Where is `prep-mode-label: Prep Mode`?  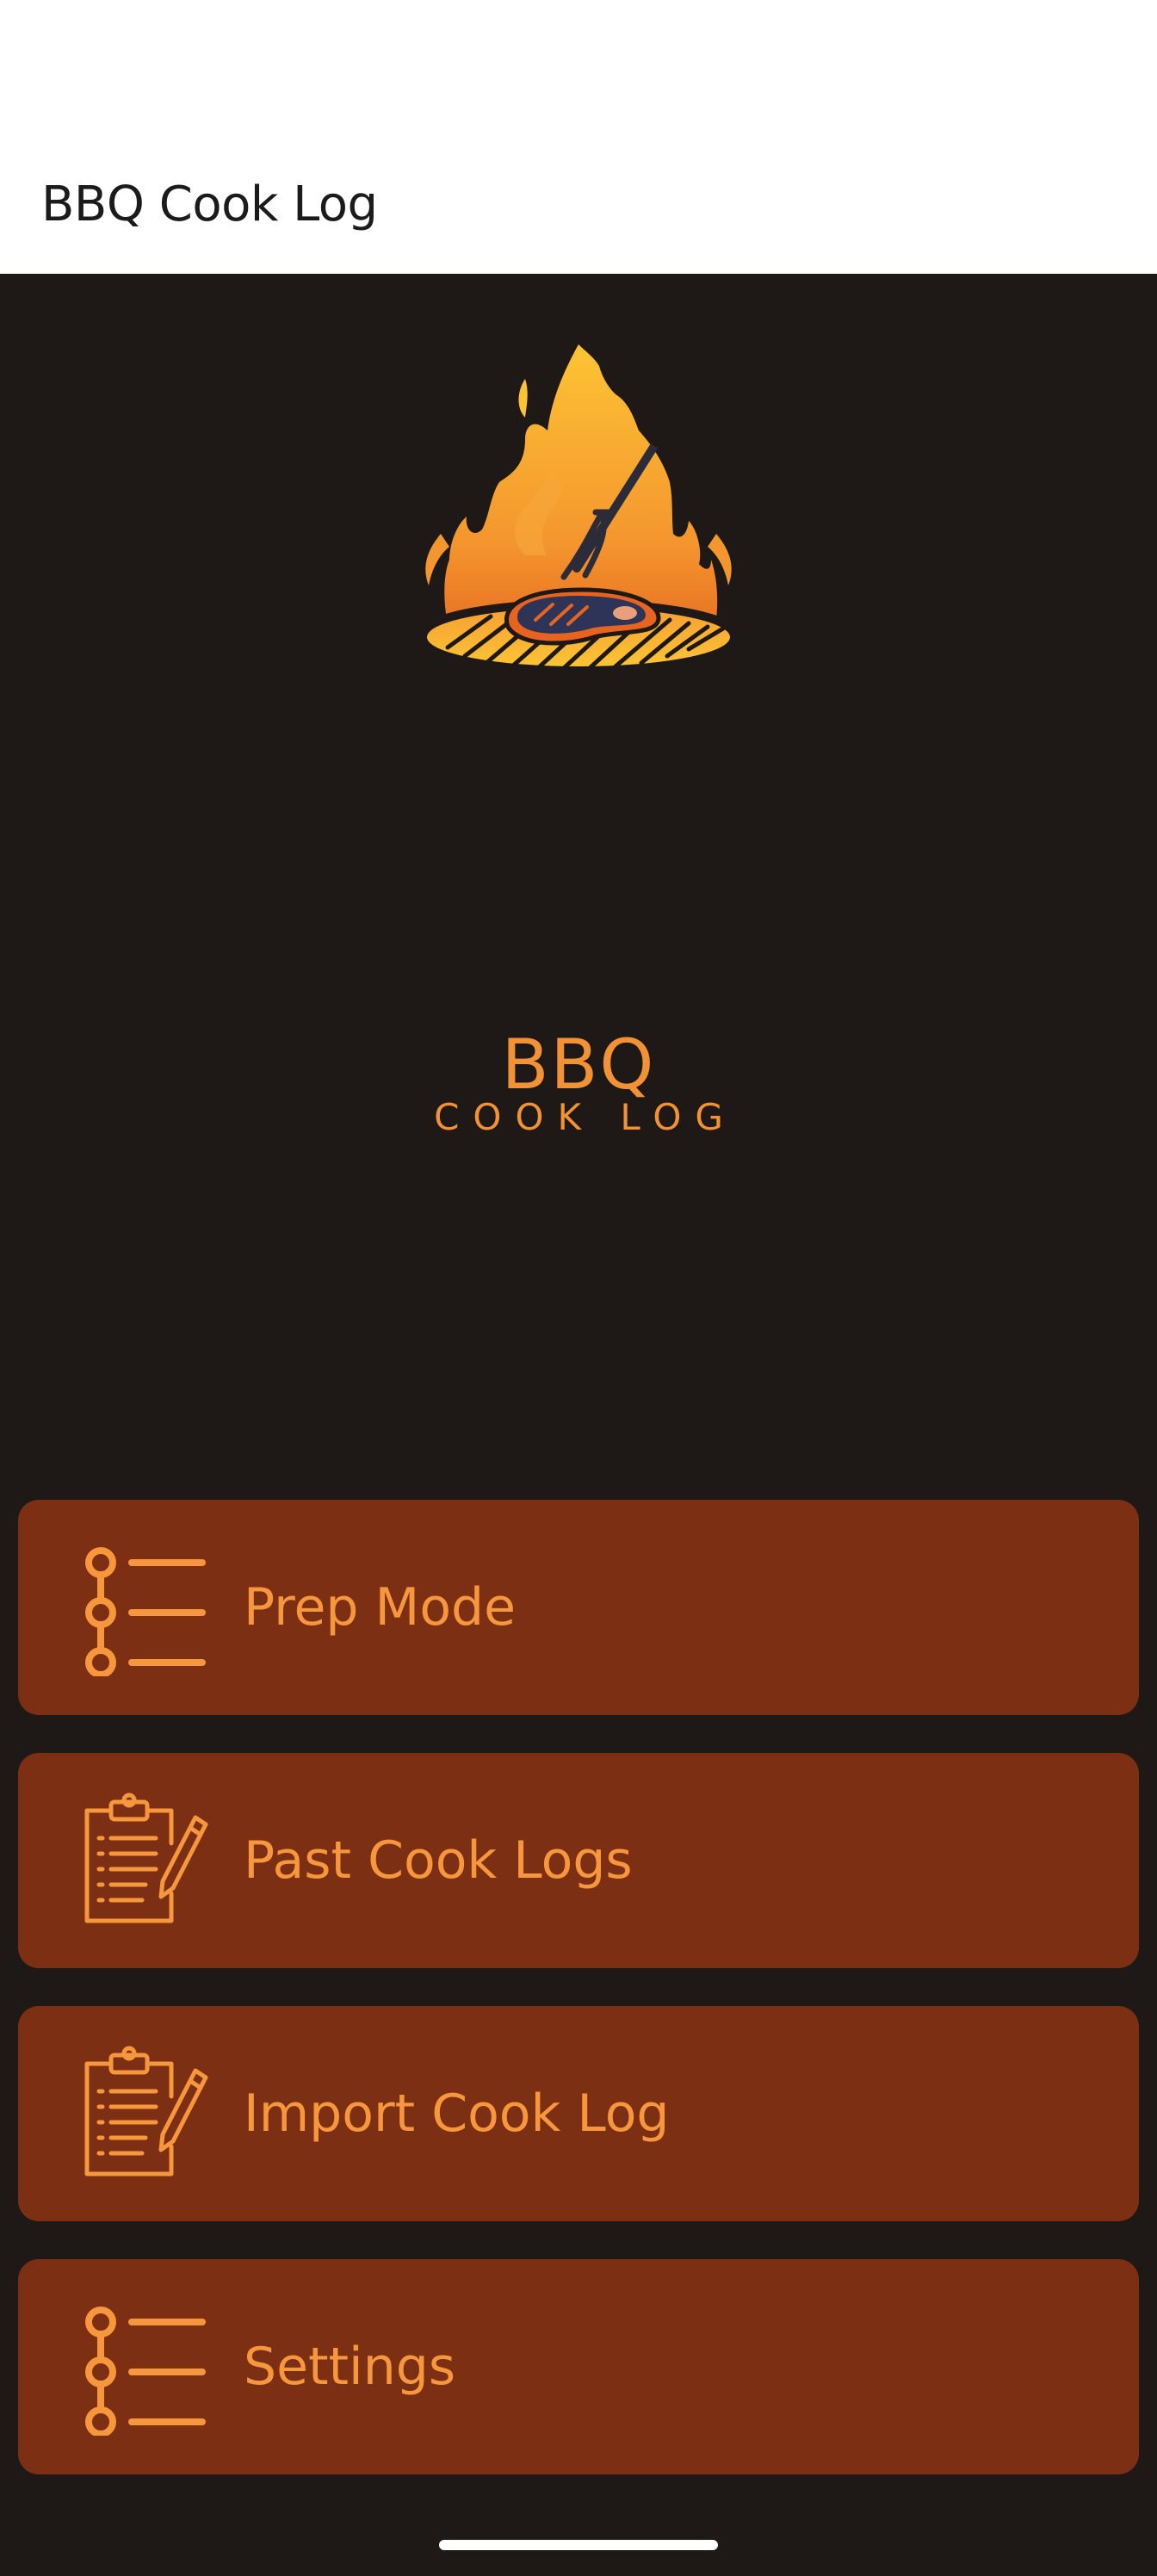
prep-mode-label: Prep Mode is located at coordinates (380, 1608).